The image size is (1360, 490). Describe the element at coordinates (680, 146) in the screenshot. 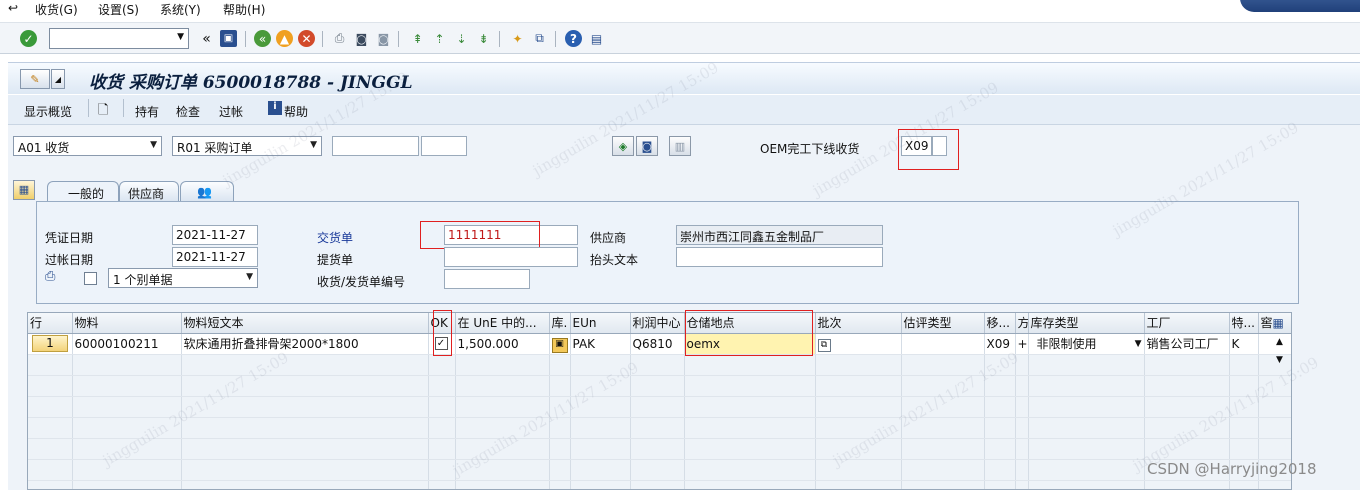

I see `detail-icon: ▥` at that location.